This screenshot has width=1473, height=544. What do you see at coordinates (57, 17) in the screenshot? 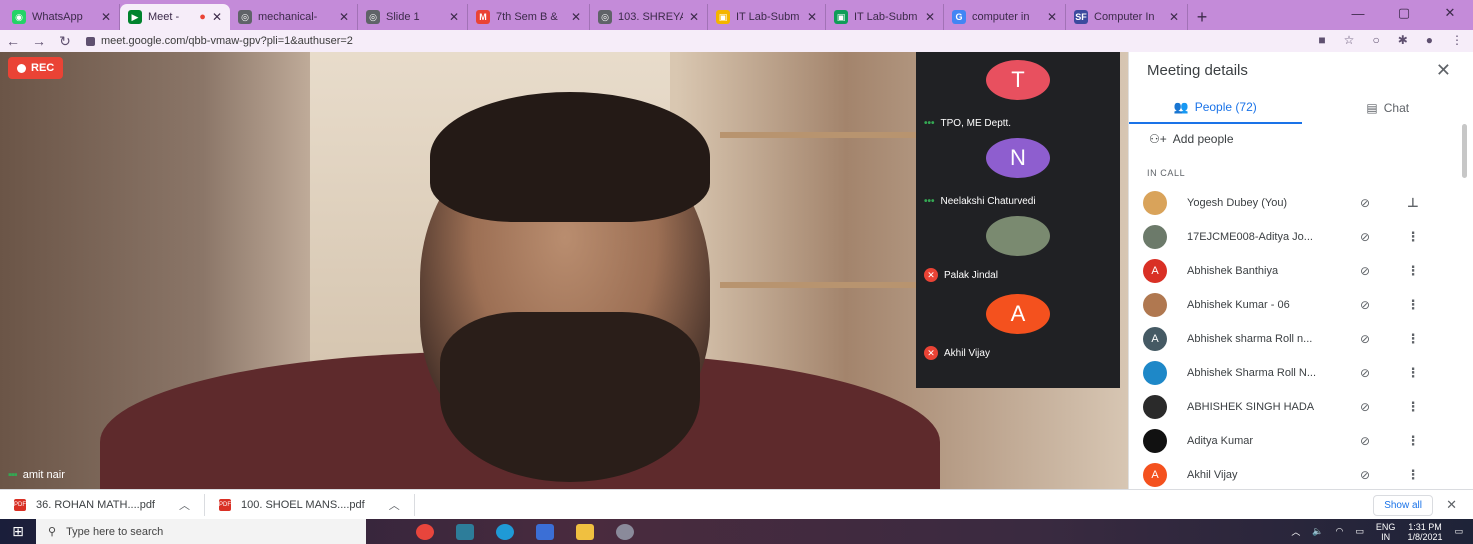
I see `tab-title: WhatsApp` at bounding box center [57, 17].